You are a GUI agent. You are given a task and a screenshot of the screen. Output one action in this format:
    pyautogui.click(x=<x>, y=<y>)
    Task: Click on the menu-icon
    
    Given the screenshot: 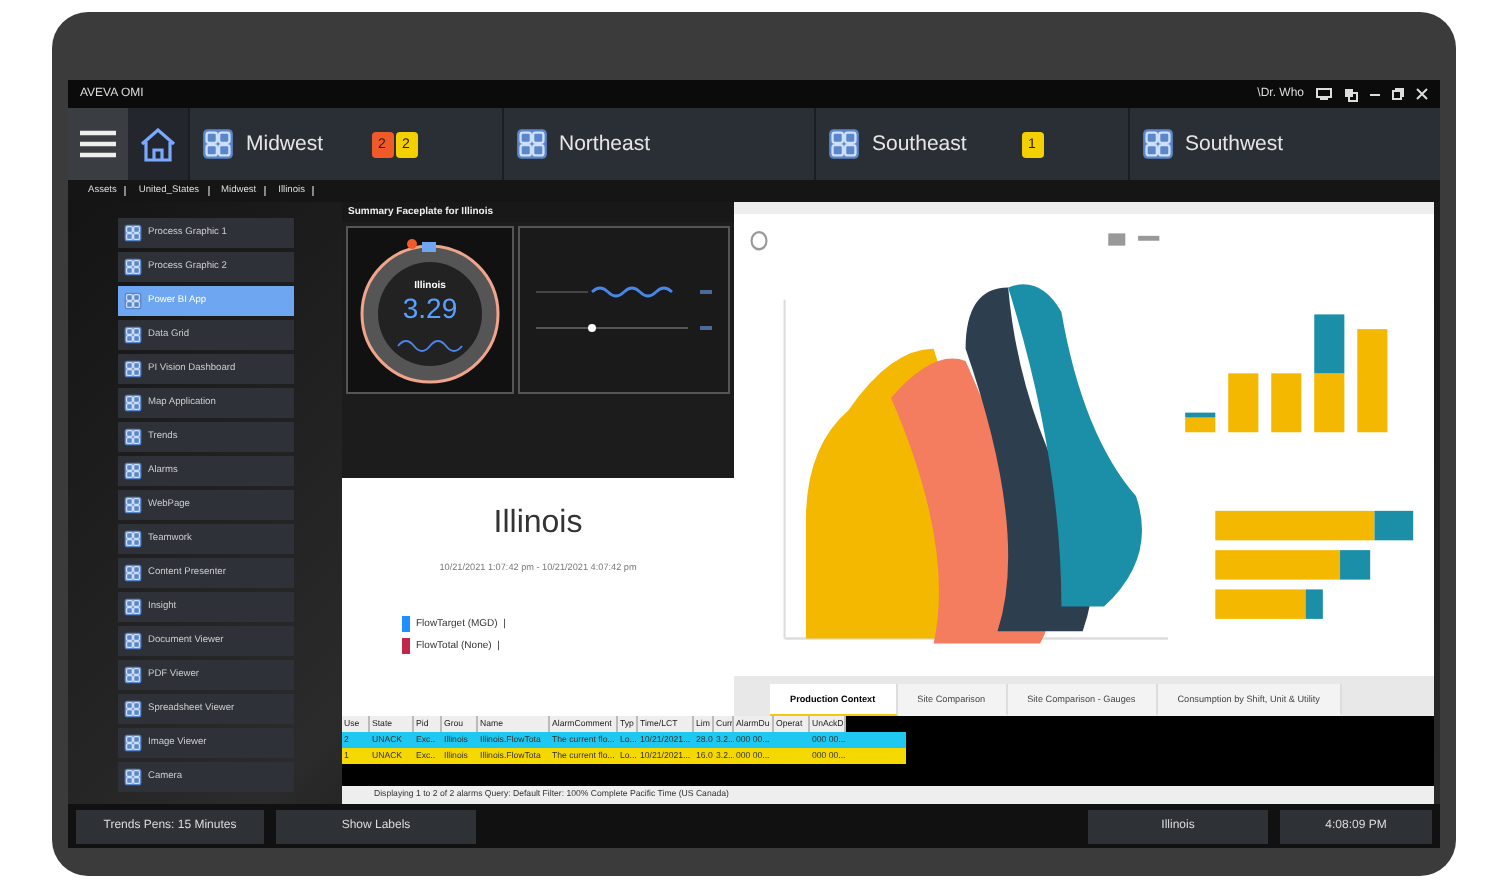 What is the action you would take?
    pyautogui.click(x=98, y=144)
    